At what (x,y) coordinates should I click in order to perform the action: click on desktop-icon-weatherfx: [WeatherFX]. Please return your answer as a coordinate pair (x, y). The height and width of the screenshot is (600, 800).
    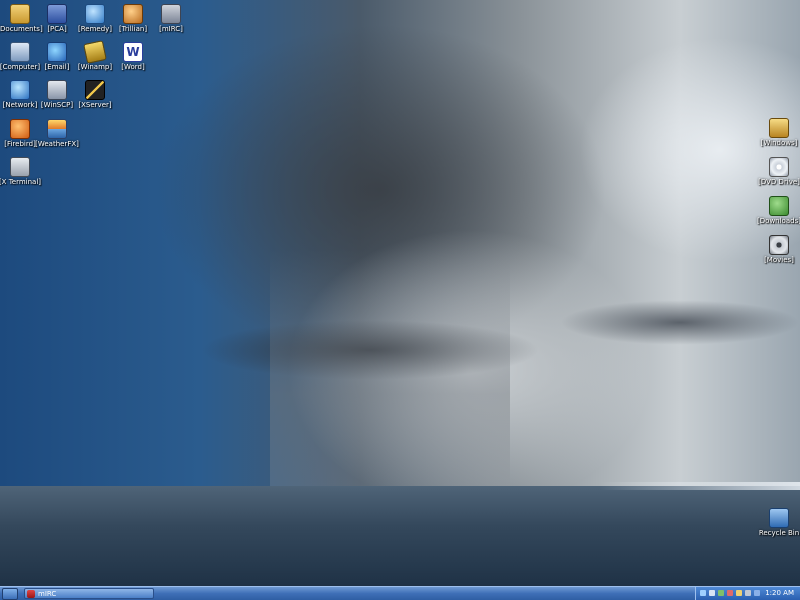
    Looking at the image, I should click on (57, 133).